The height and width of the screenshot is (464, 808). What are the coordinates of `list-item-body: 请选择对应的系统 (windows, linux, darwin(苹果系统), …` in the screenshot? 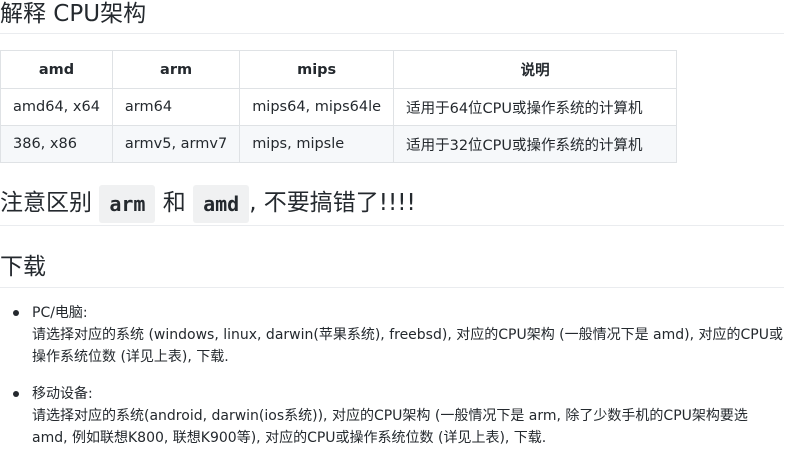 It's located at (407, 346).